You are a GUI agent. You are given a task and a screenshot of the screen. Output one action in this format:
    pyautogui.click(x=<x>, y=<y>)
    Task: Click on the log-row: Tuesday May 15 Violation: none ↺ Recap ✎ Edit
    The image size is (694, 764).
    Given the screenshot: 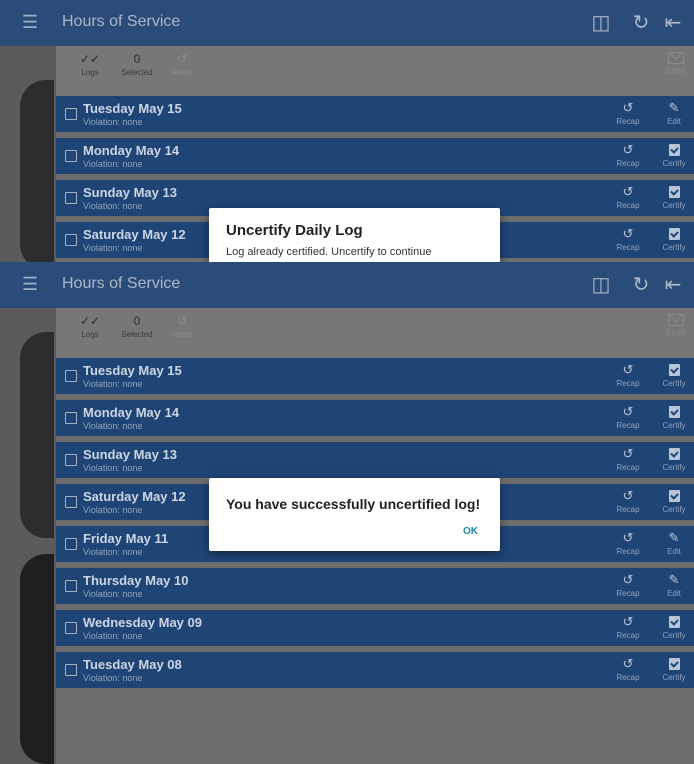 What is the action you would take?
    pyautogui.click(x=375, y=114)
    